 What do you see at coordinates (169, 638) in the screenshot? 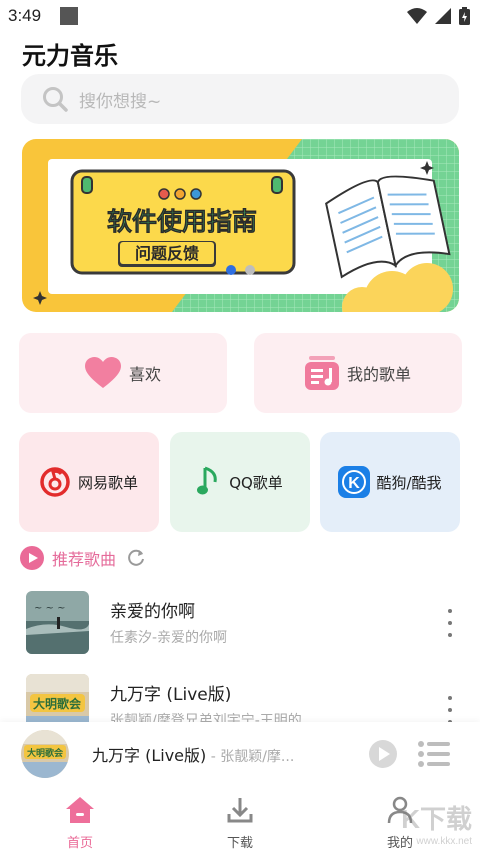
I see `song-artist: 任素汐-亲爱的你啊` at bounding box center [169, 638].